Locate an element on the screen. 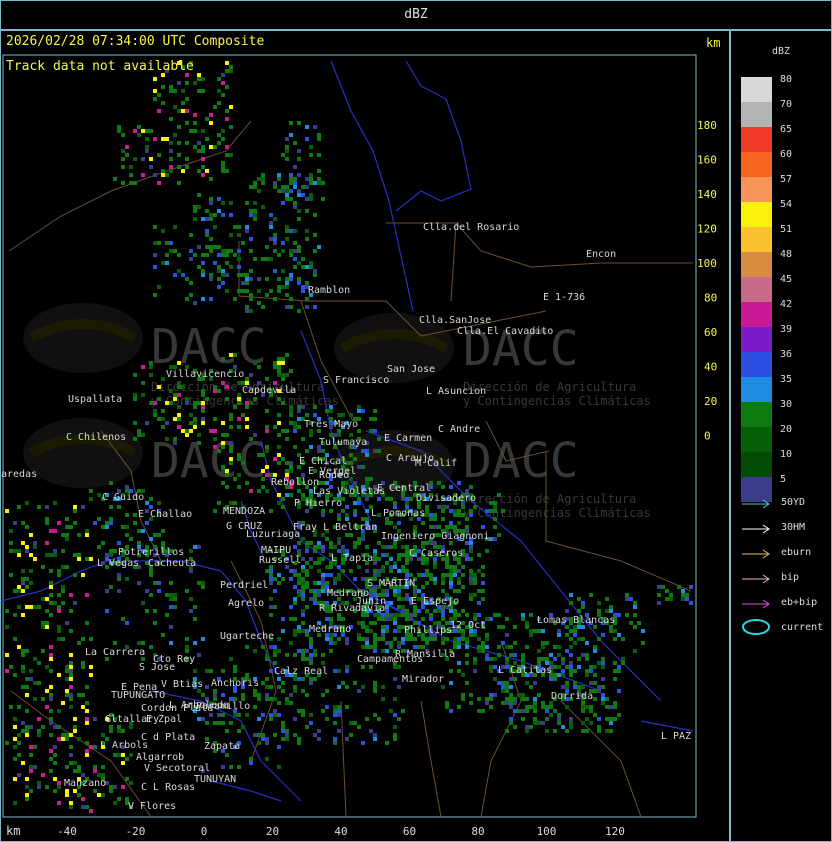 The image size is (832, 842). place-label: E Zpal is located at coordinates (164, 719).